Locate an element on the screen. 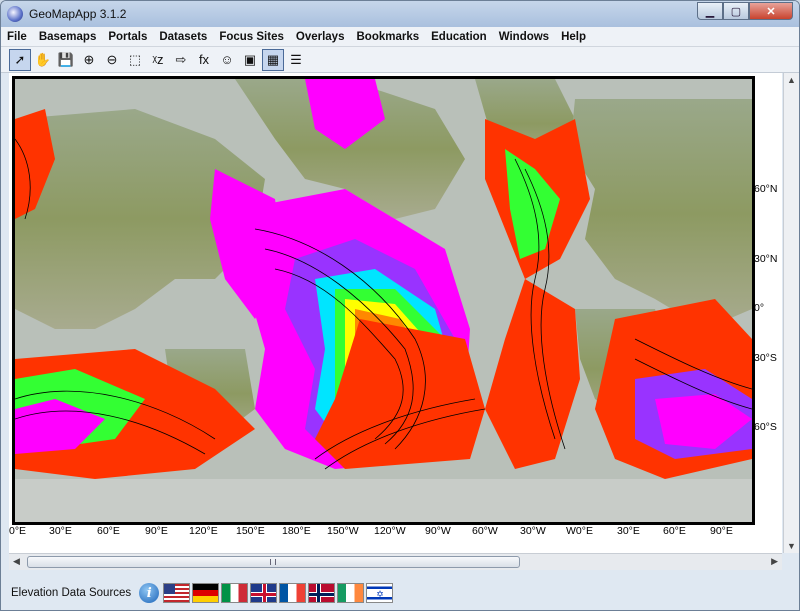 This screenshot has width=800, height=611. lon-label: 30°W is located at coordinates (533, 531).